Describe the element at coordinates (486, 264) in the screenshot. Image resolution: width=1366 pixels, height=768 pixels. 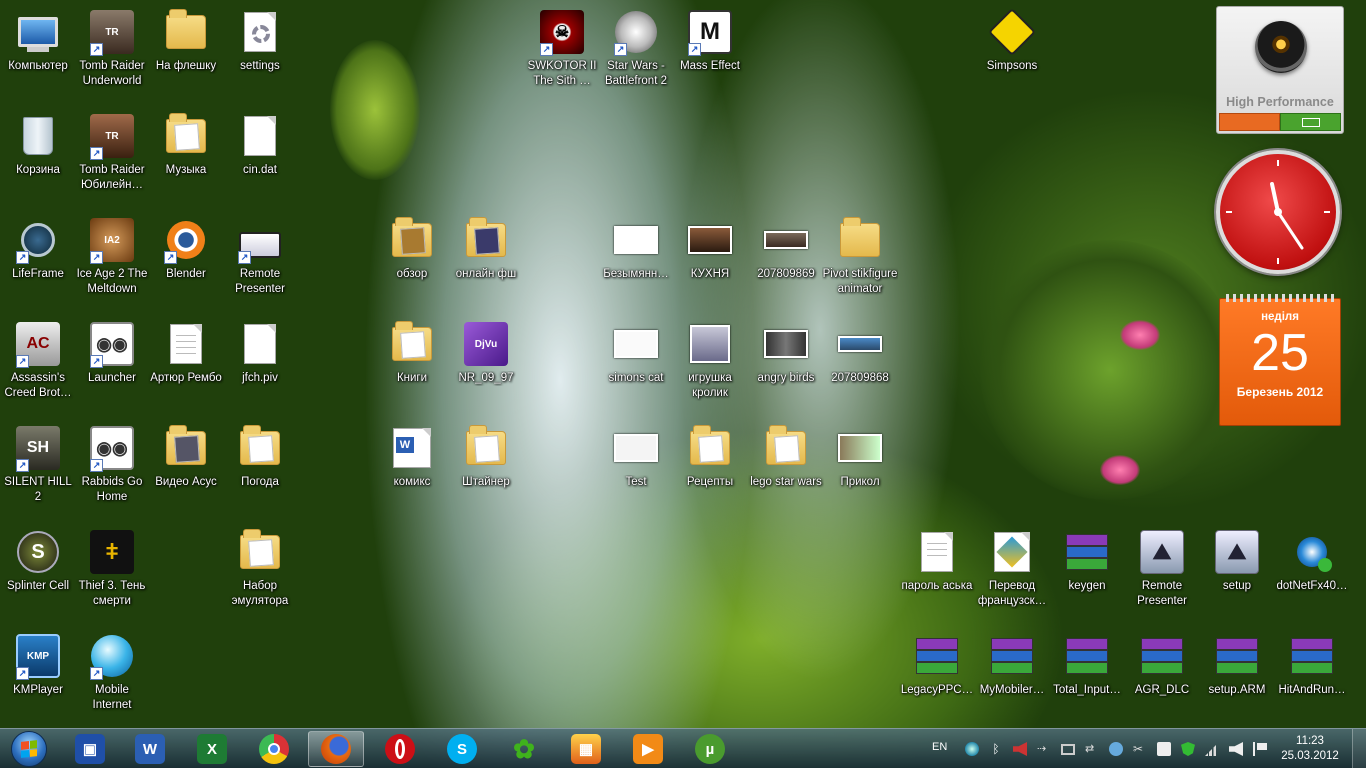
I see `desktop-icon-onlain-fsh: онлайн фш` at that location.